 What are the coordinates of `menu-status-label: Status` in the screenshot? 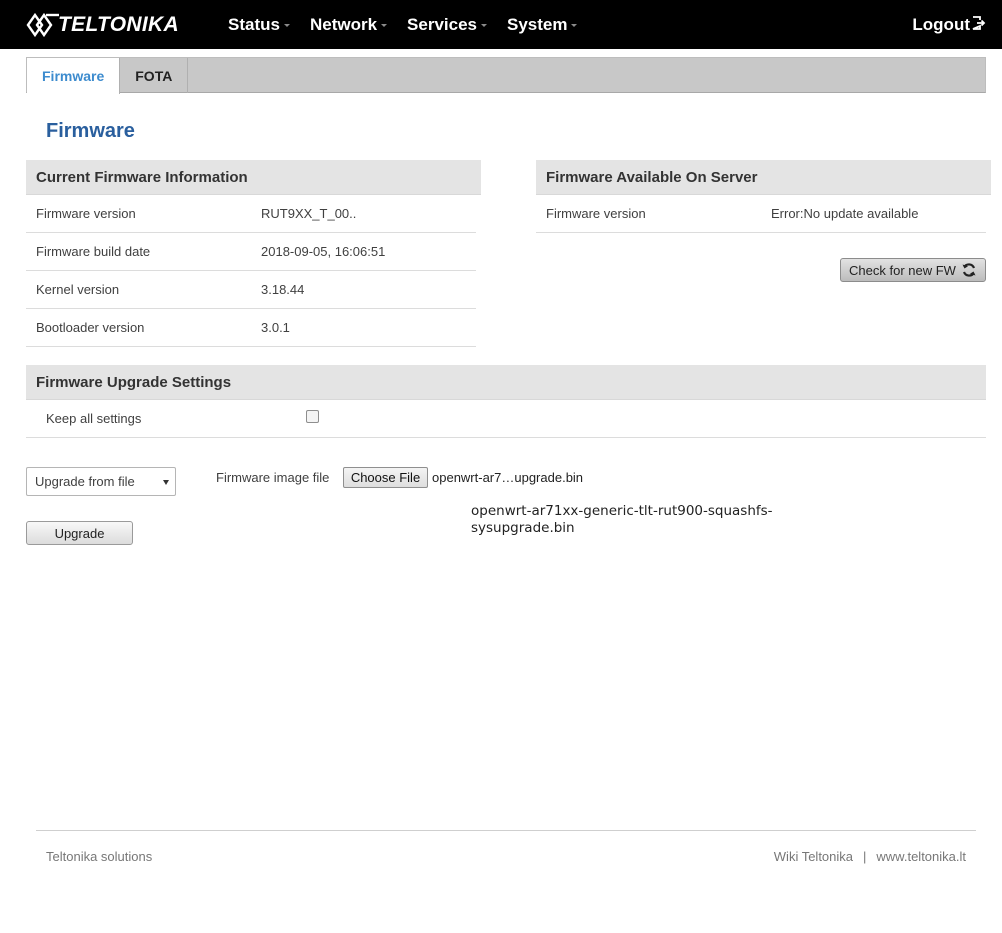 It's located at (254, 24).